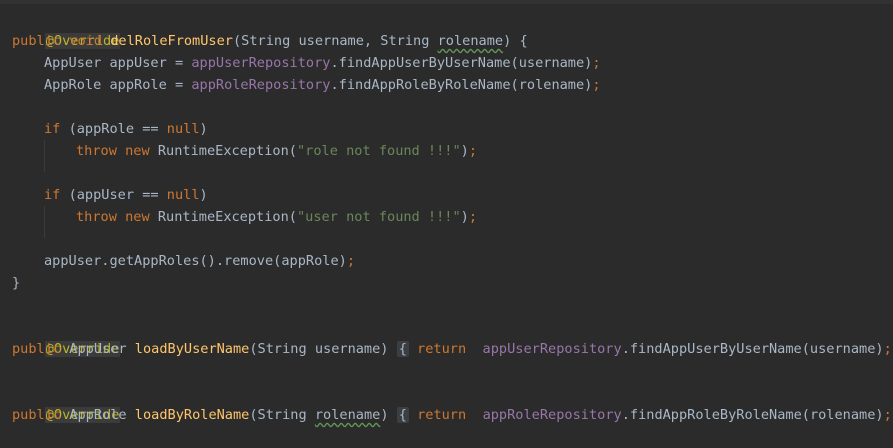  I want to click on return-type: AppUser, so click(102, 349).